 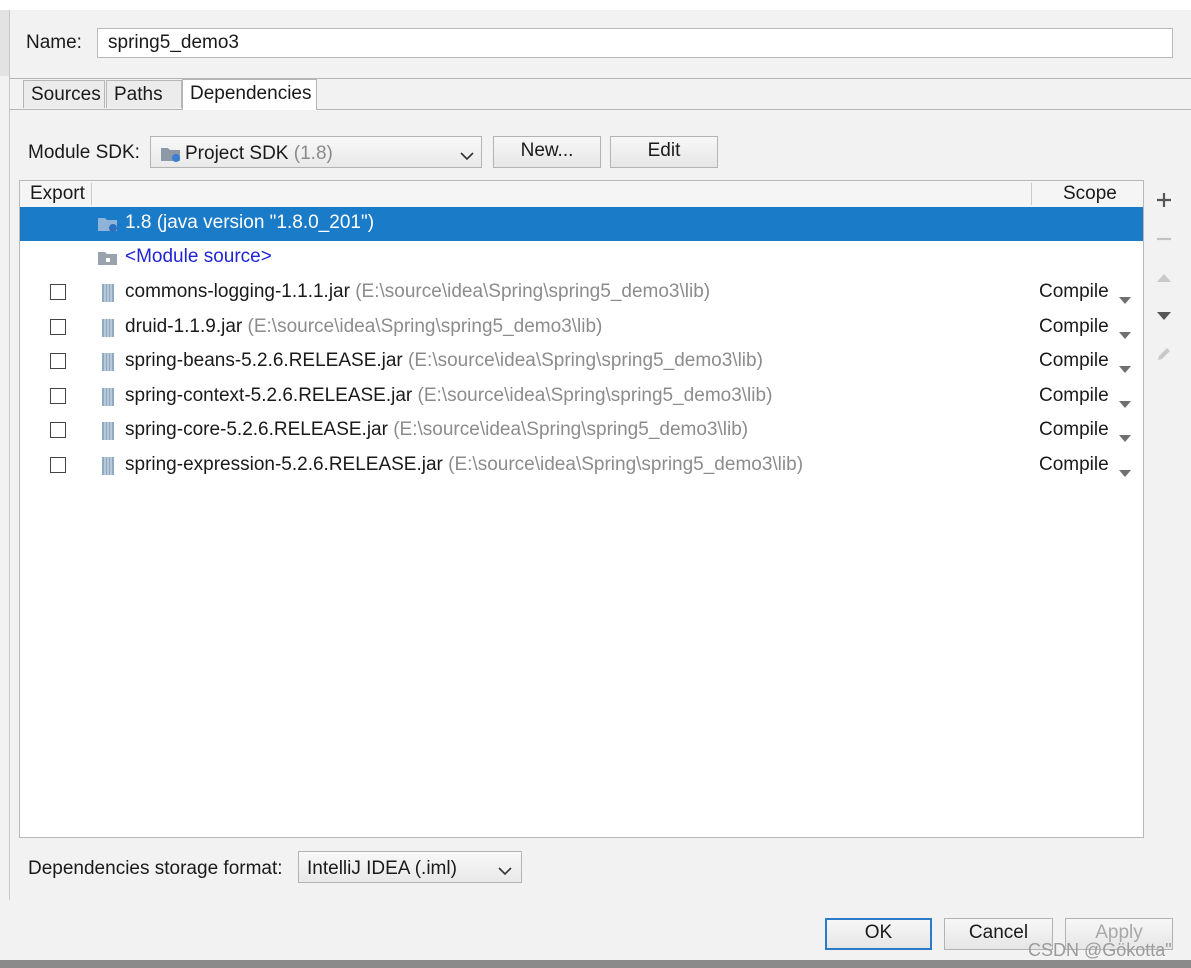 What do you see at coordinates (155, 868) in the screenshot?
I see `storage-format-label: Dependencies storage format:` at bounding box center [155, 868].